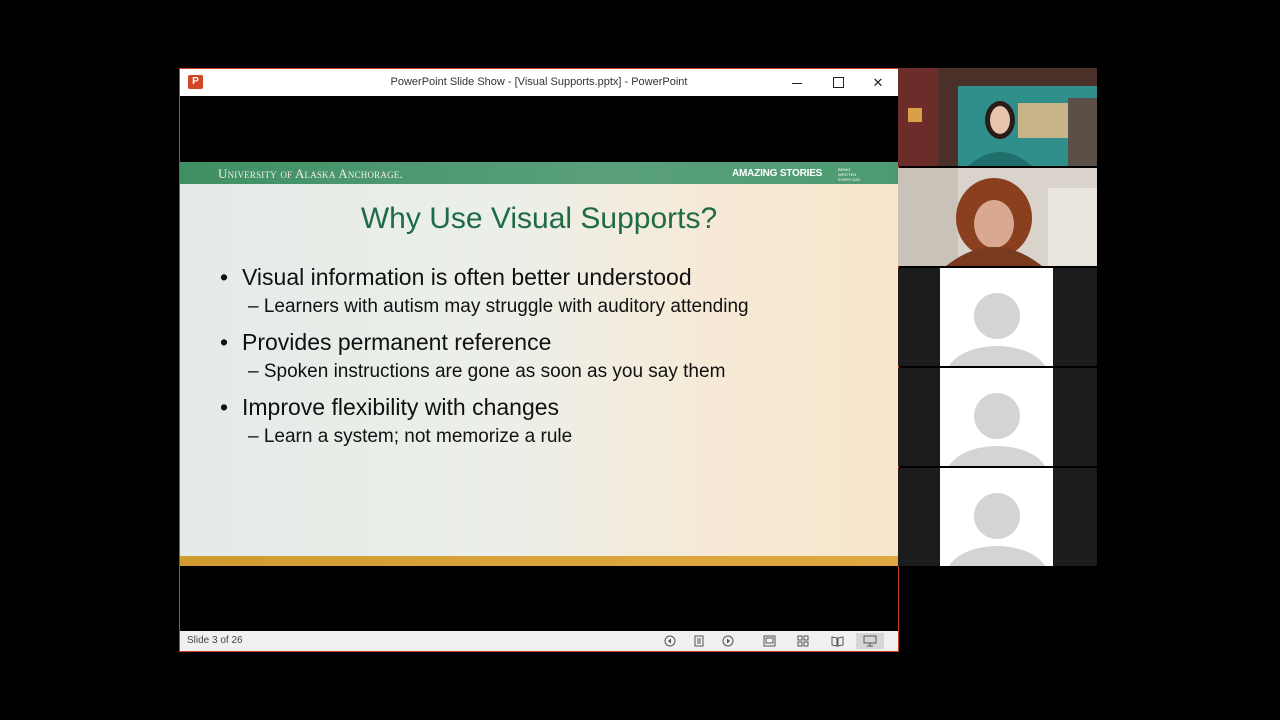  I want to click on slide-show-icon, so click(870, 641).